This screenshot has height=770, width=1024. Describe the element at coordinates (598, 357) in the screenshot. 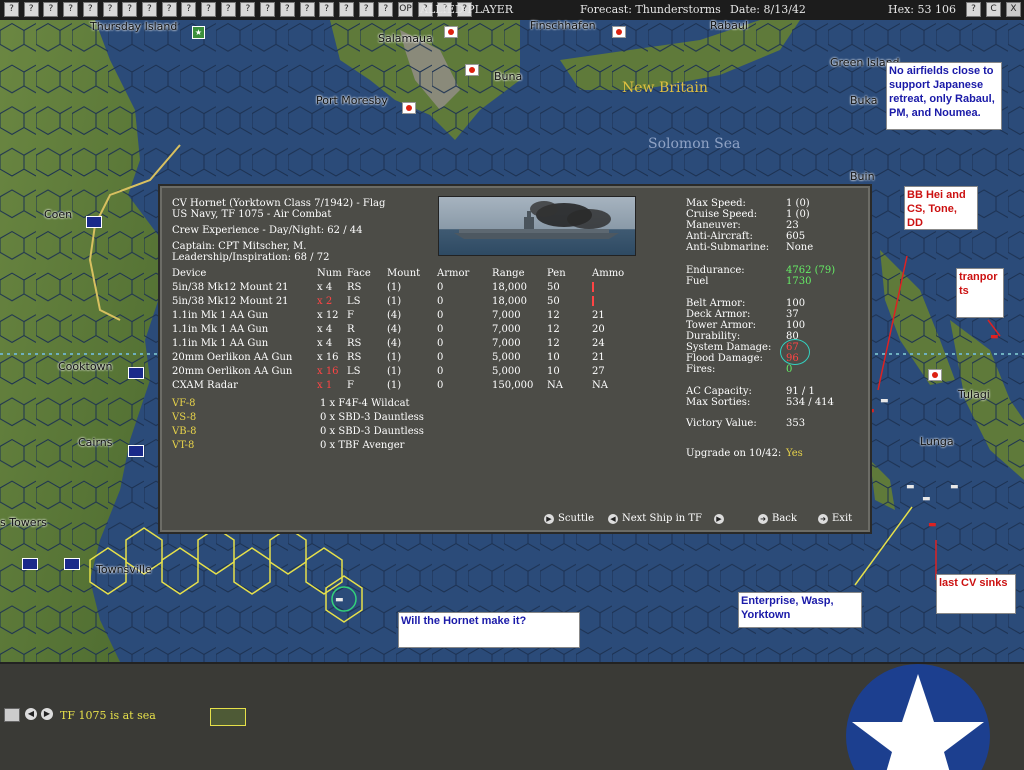

I see `device-ammo: 21` at that location.